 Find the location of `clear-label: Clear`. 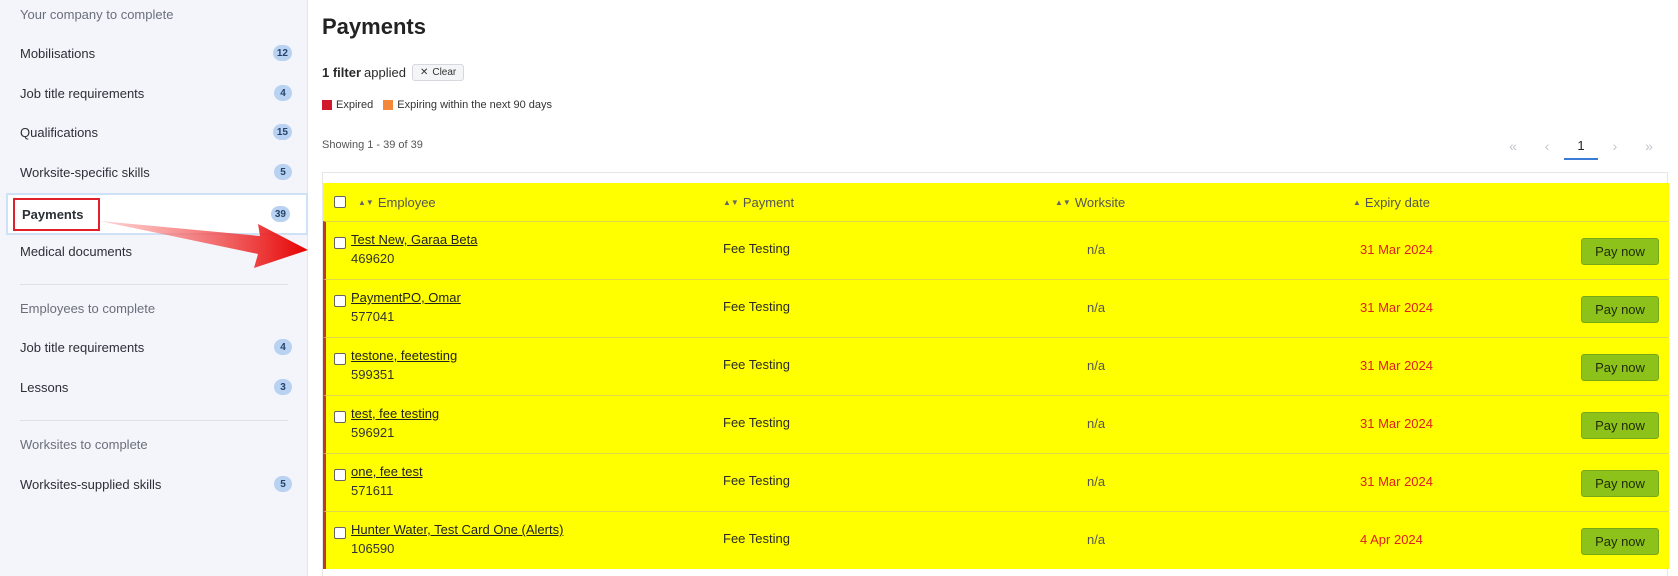

clear-label: Clear is located at coordinates (444, 72).